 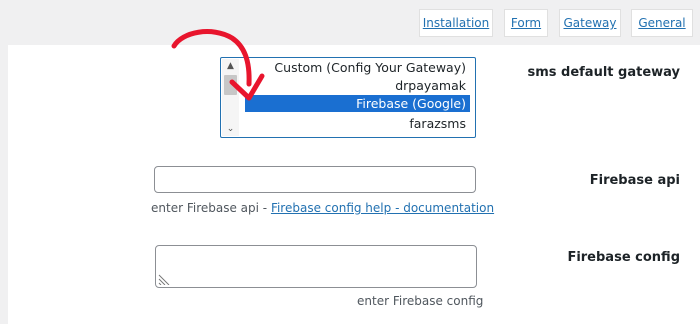 I want to click on gateway-option-drpayamak: drpayamak, so click(x=357, y=85).